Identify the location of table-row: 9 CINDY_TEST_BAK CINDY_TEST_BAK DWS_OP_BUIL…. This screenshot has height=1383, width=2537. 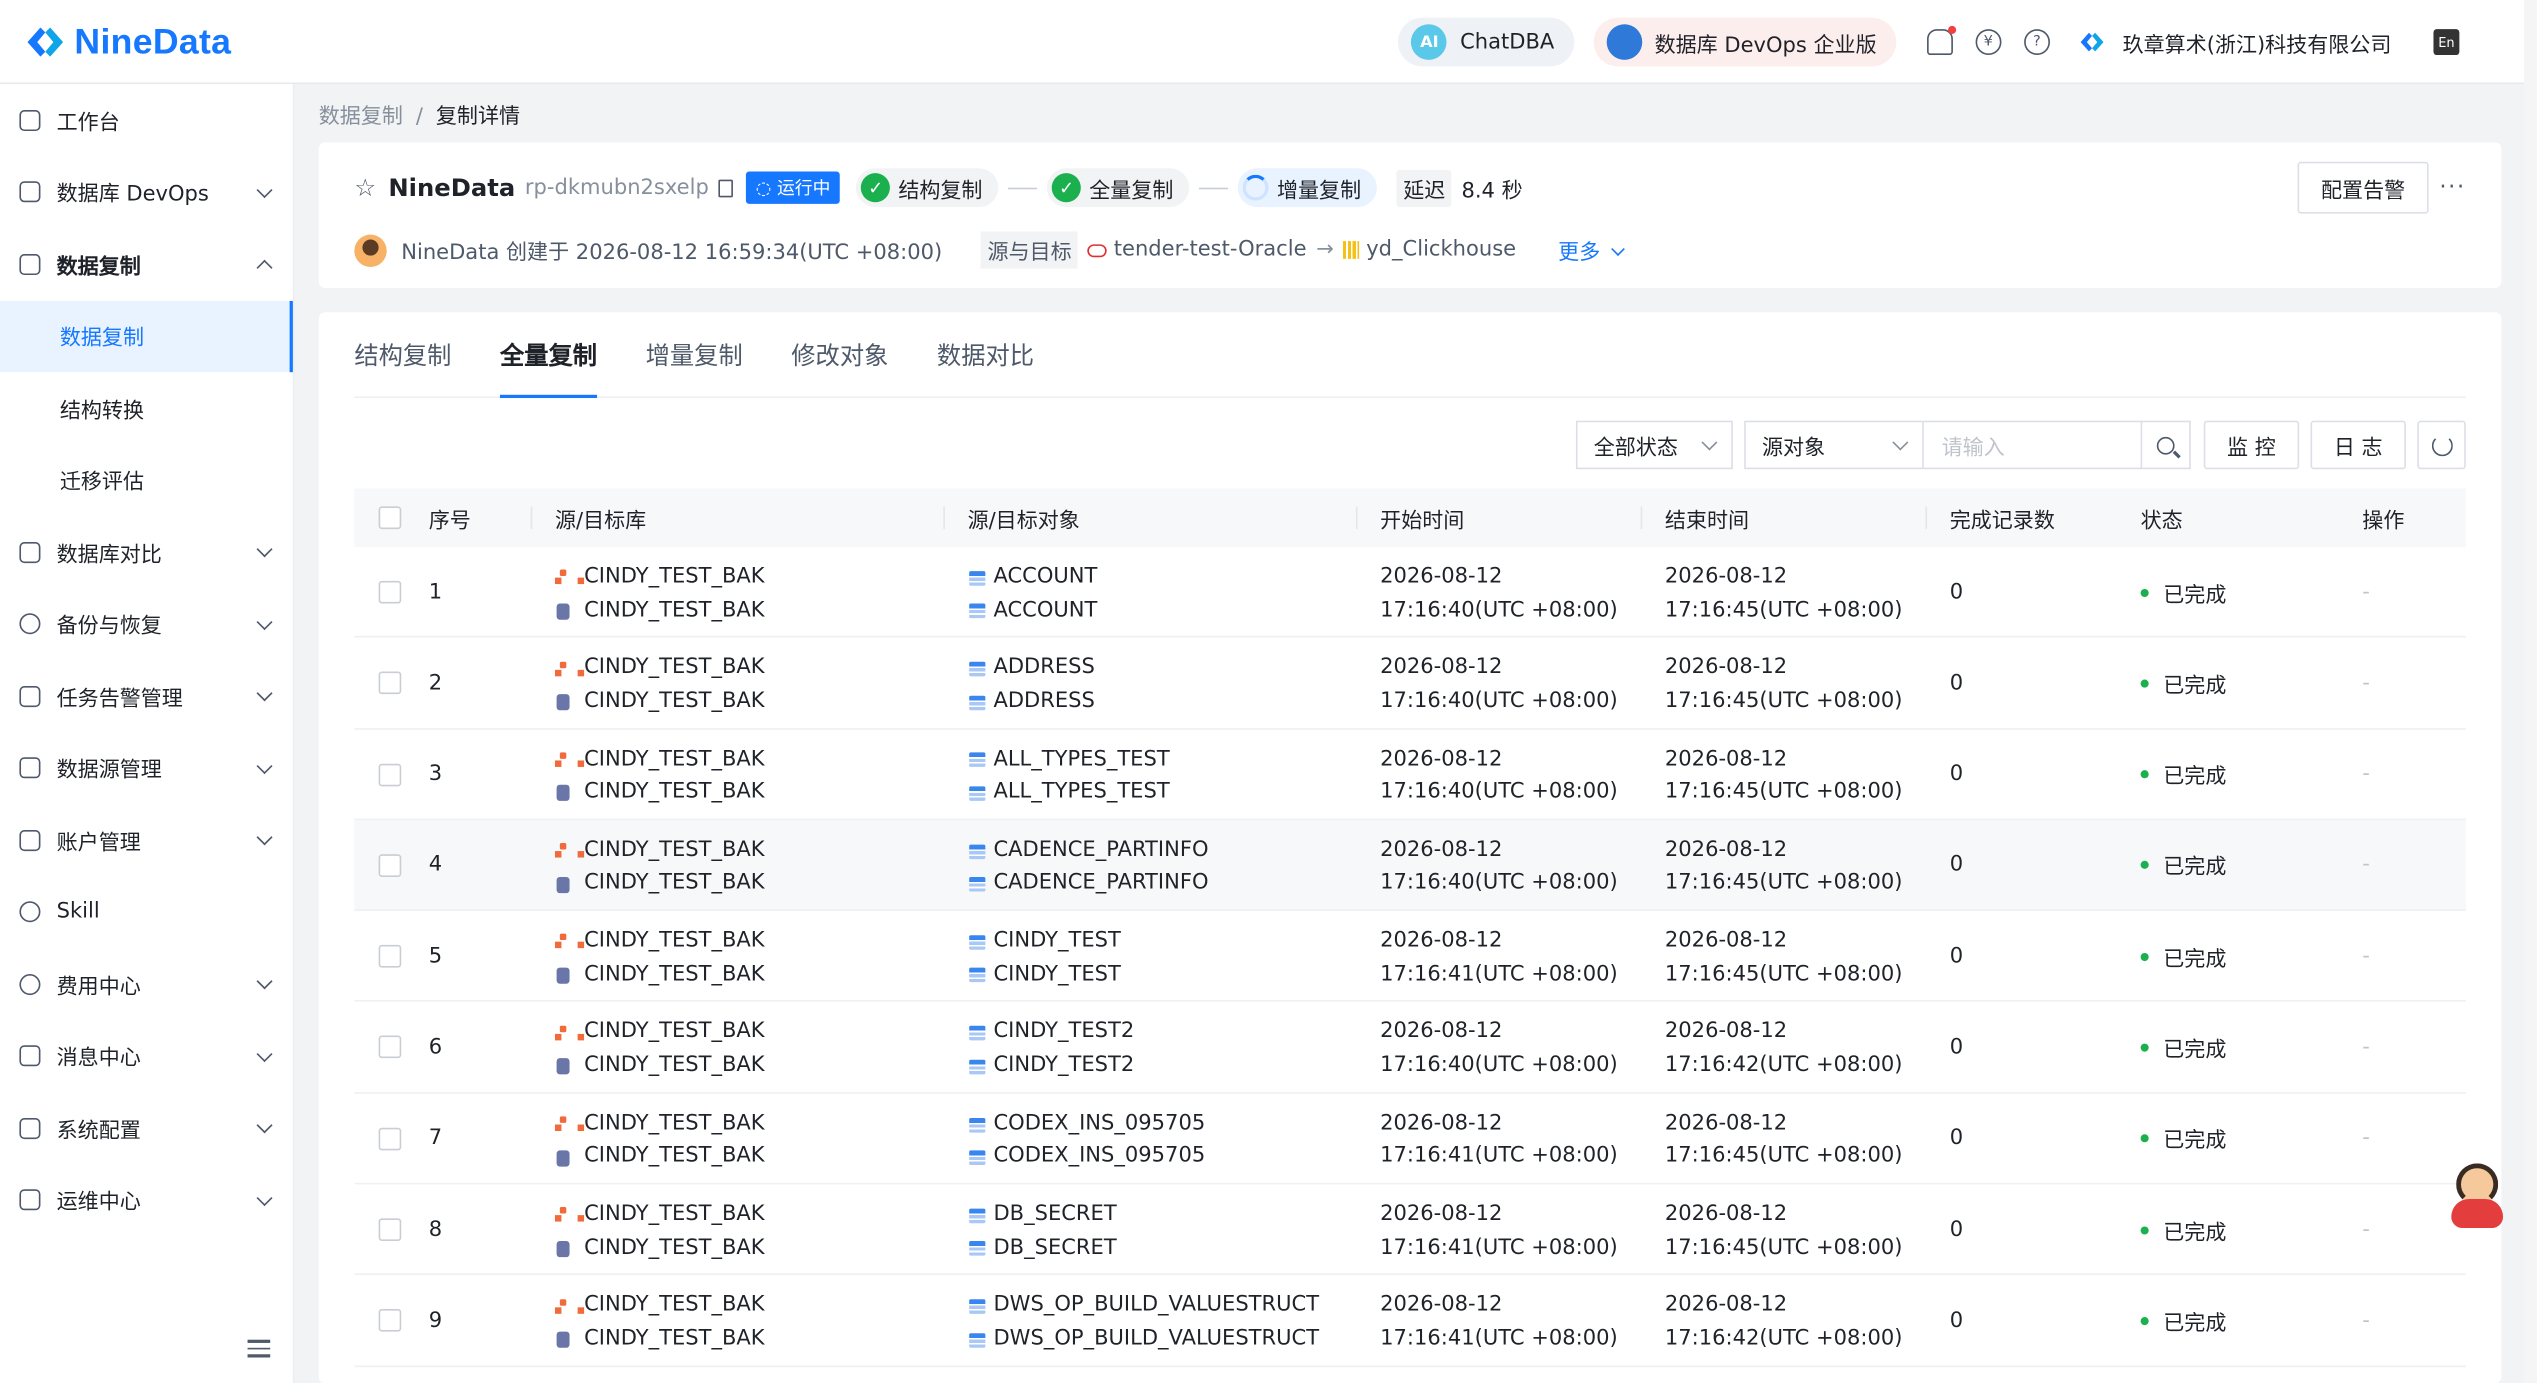
(1410, 1321).